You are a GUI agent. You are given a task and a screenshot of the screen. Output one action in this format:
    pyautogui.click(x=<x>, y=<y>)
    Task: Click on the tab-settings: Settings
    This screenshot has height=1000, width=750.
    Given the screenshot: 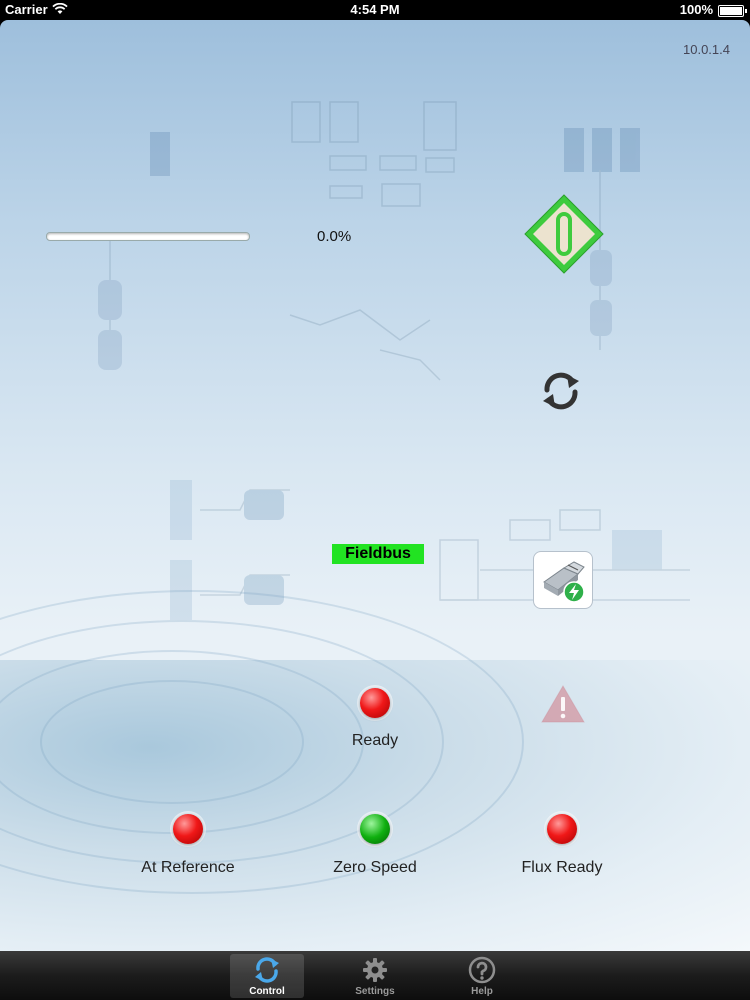 What is the action you would take?
    pyautogui.click(x=375, y=976)
    